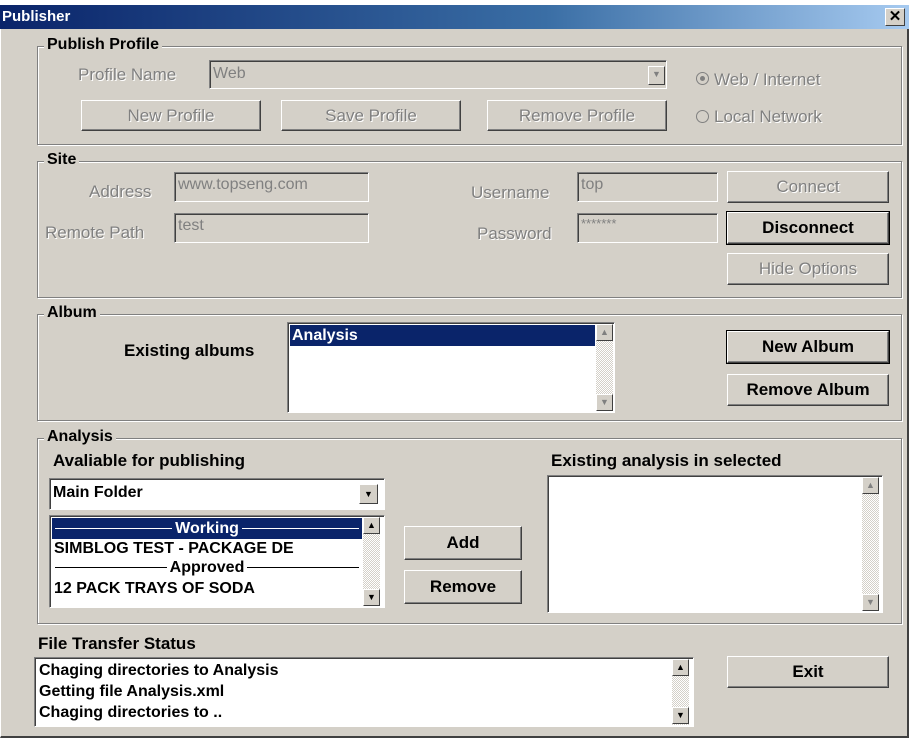  I want to click on album-item-analysis: Analysis, so click(442, 335).